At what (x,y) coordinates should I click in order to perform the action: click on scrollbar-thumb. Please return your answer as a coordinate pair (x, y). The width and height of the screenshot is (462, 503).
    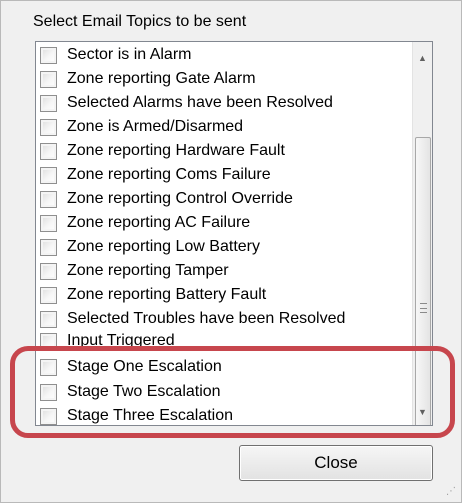
    Looking at the image, I should click on (423, 281).